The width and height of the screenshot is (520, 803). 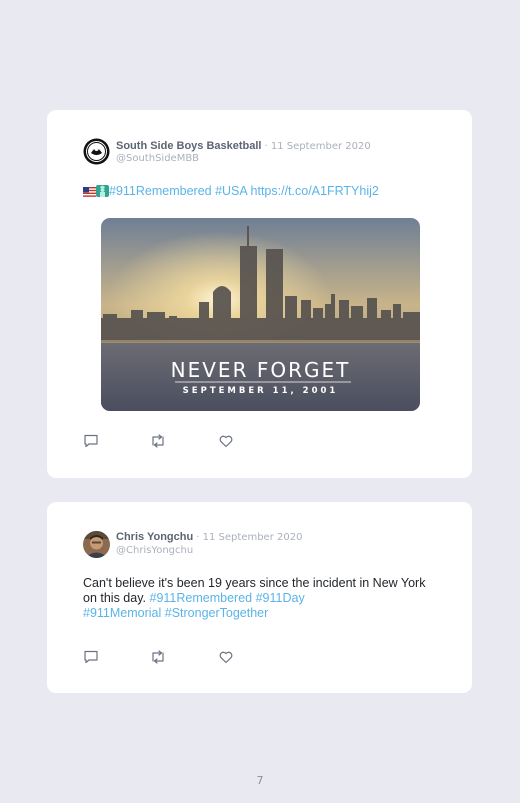 I want to click on tweet-link: https://t.co/A1FRTYhij2, so click(x=315, y=191).